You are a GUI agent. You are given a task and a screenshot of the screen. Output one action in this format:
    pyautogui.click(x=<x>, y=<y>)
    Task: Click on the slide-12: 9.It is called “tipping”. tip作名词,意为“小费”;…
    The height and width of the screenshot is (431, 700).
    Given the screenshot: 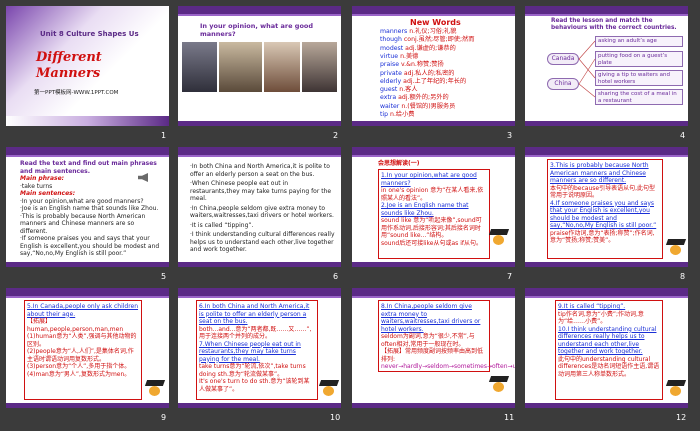 What is the action you would take?
    pyautogui.click(x=606, y=348)
    